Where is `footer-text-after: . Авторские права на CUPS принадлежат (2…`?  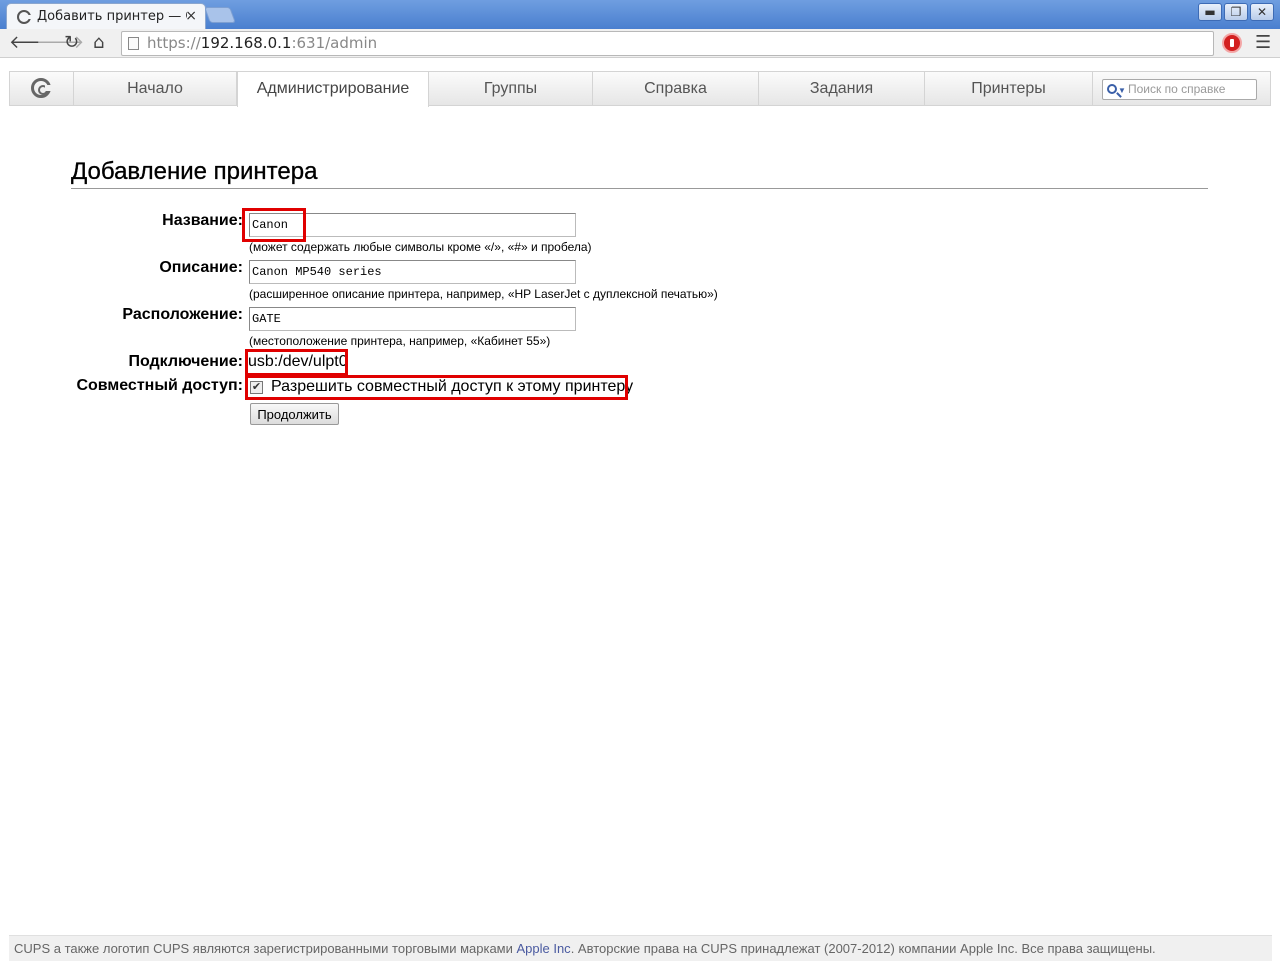 footer-text-after: . Авторские права на CUPS принадлежат (2… is located at coordinates (863, 948).